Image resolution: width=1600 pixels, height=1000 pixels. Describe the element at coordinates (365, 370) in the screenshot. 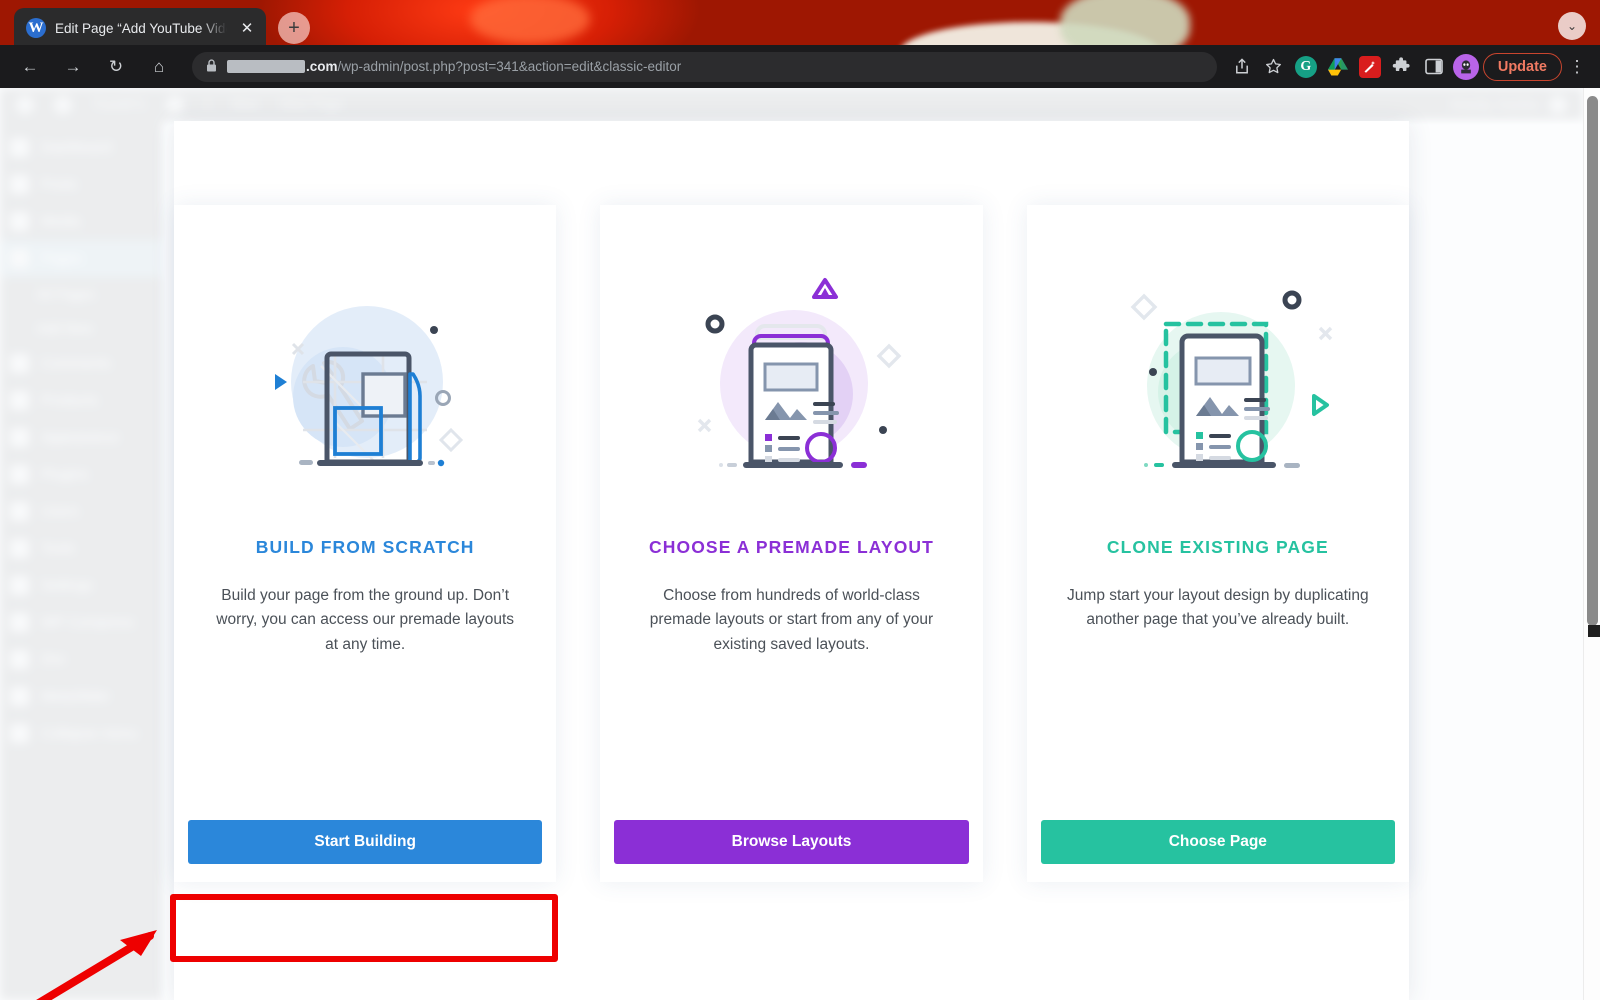

I see `wireframe-grid-illustration` at that location.